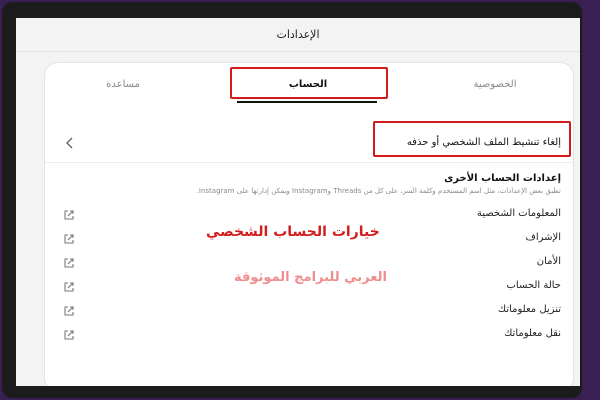 This screenshot has height=400, width=600. Describe the element at coordinates (518, 213) in the screenshot. I see `list-item-label: المعلومات الشخصية` at that location.